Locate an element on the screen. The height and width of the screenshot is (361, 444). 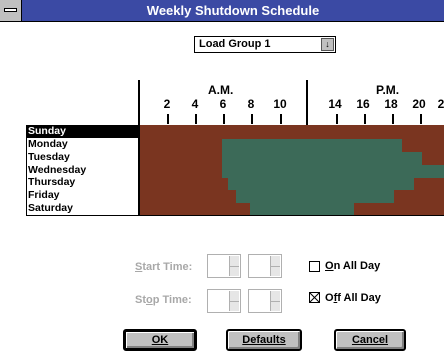
hour-tick-label: 14 is located at coordinates (335, 104).